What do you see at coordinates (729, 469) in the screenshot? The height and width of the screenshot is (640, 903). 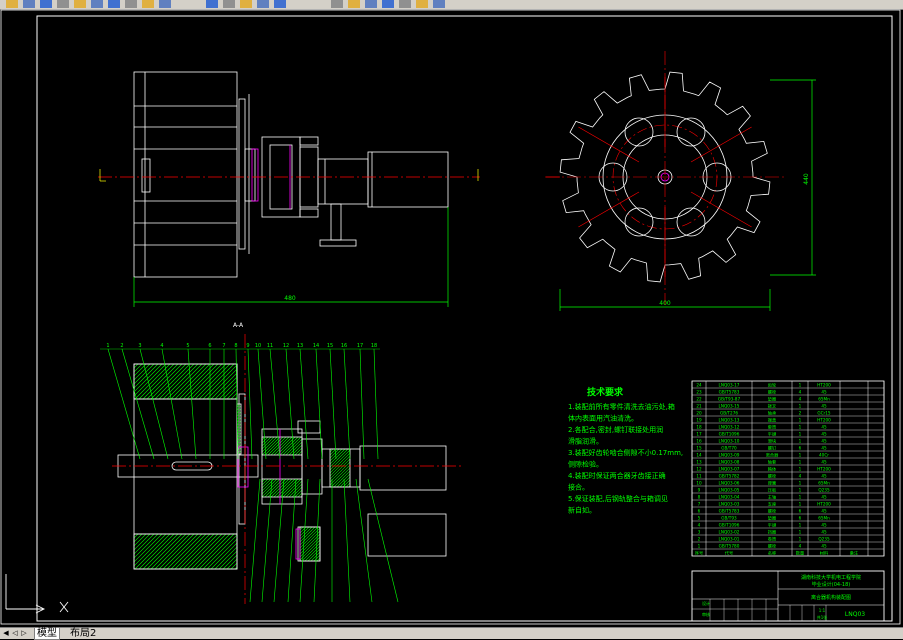 I see `bom-cell: LNQ03-07` at bounding box center [729, 469].